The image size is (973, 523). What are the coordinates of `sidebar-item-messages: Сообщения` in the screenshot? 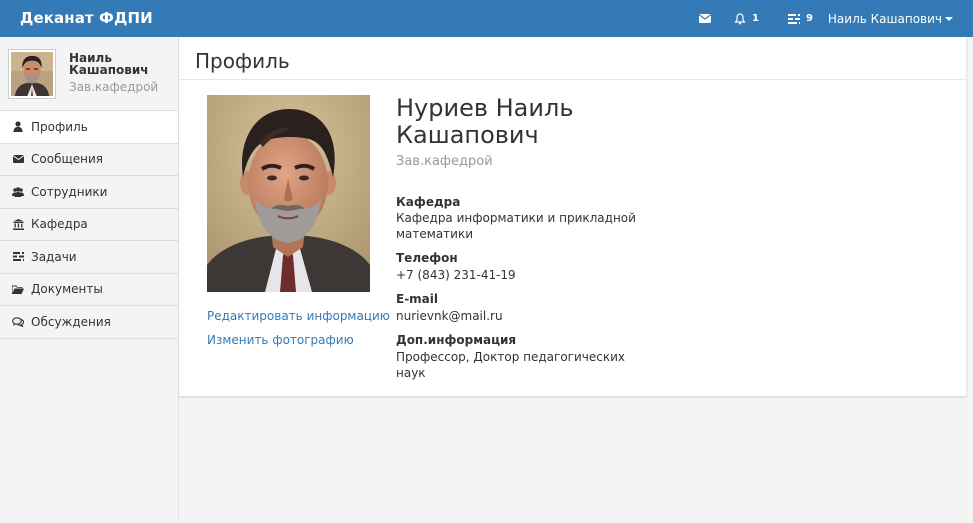 It's located at (89, 160).